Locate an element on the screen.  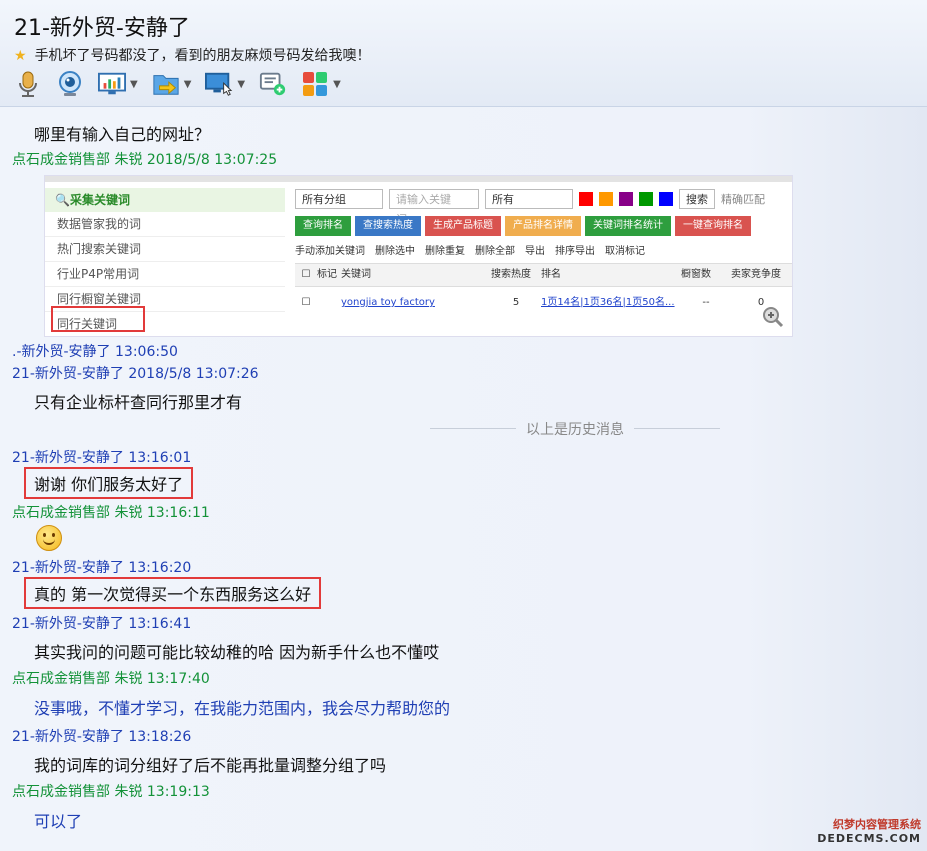
add-message-icon is located at coordinates (273, 84).